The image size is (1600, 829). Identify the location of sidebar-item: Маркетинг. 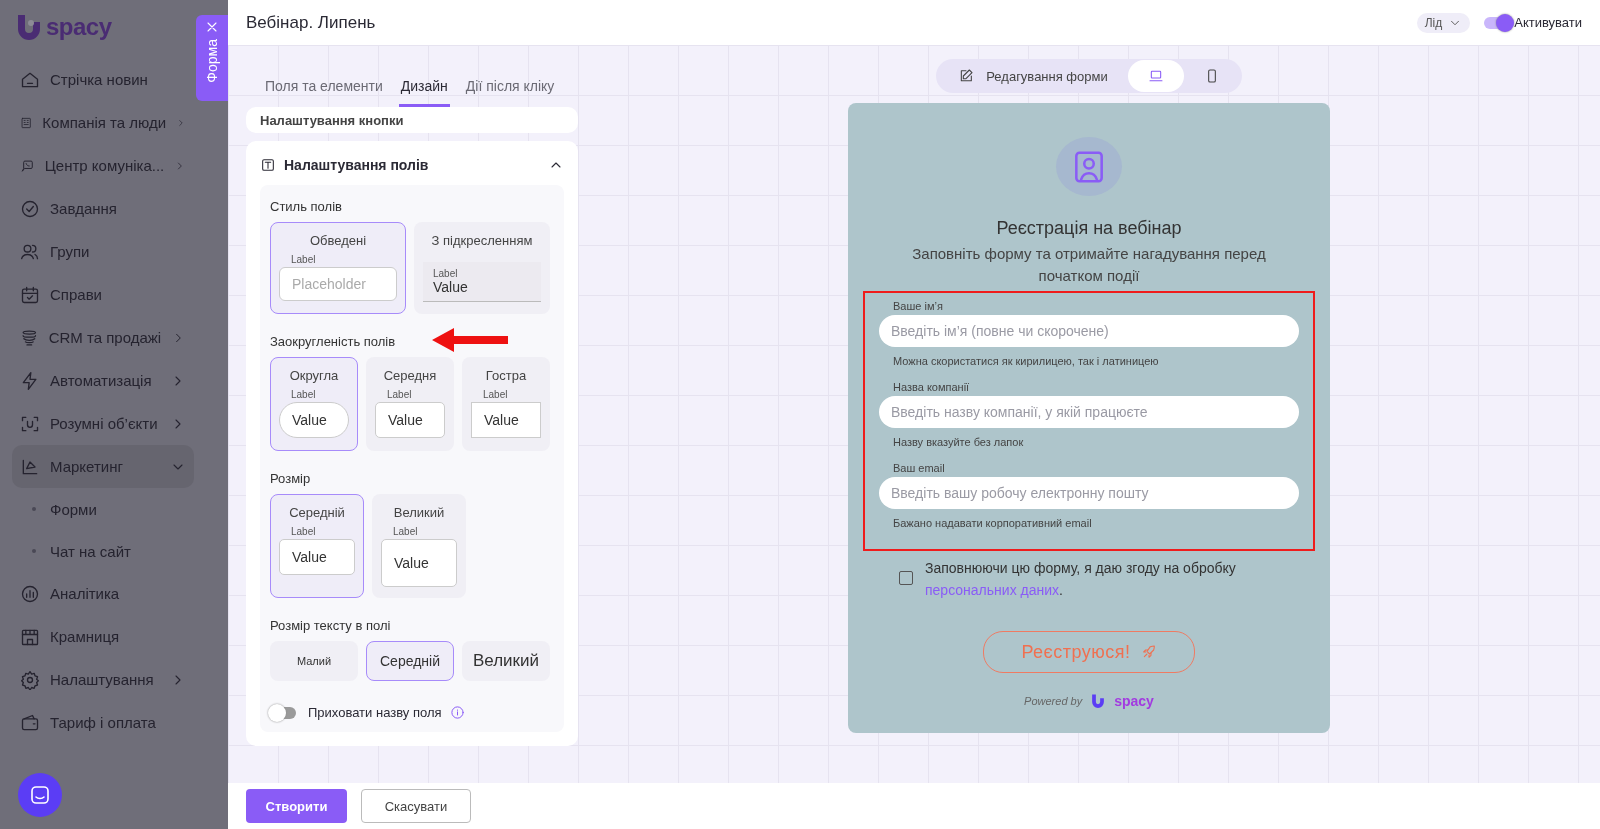
(103, 466).